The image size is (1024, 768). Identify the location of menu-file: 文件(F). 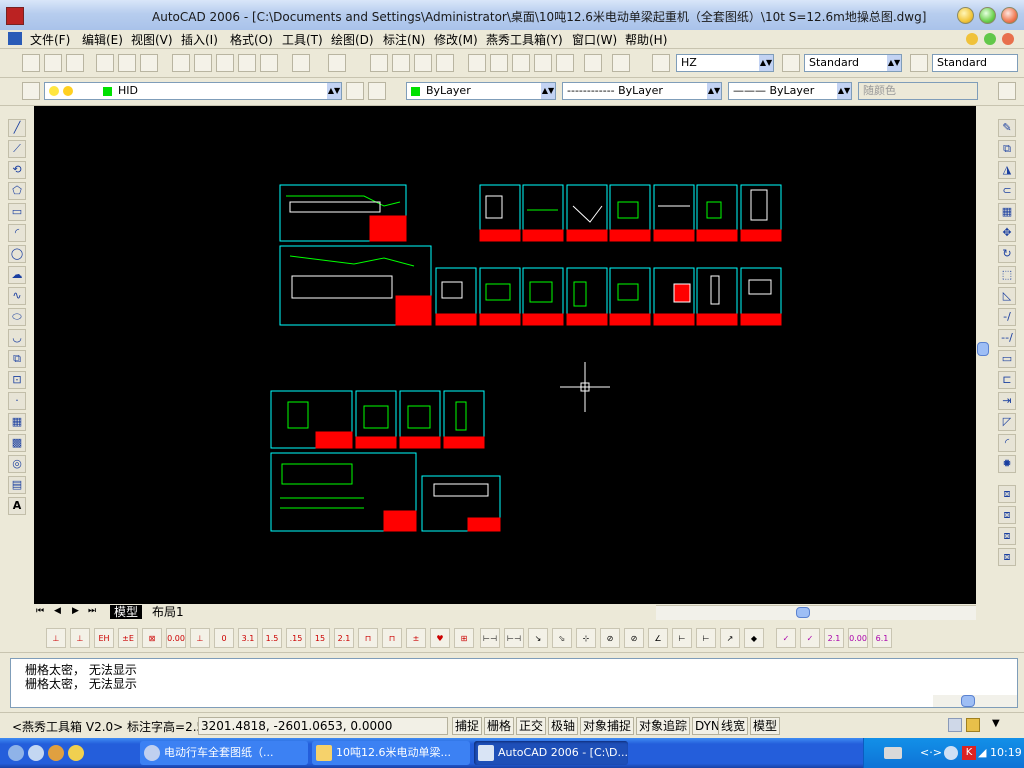
(50, 39).